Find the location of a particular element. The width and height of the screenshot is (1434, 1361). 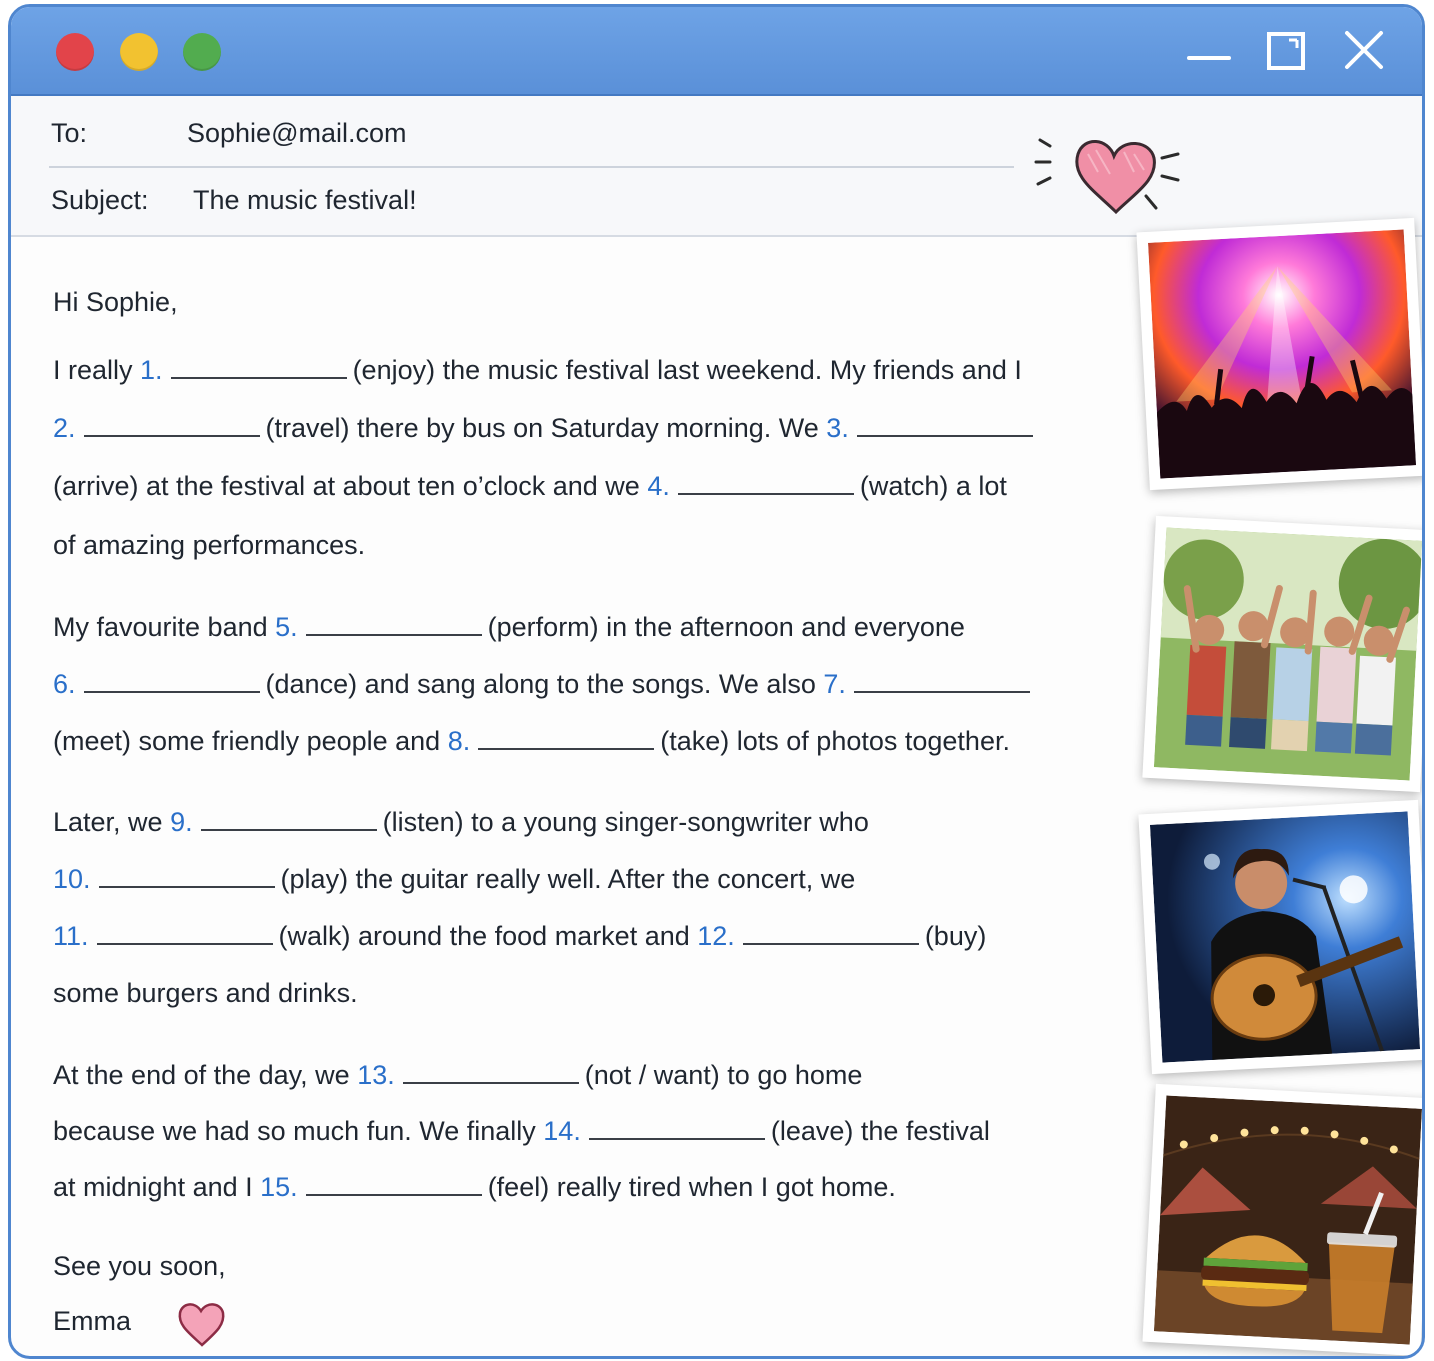

blank-number: 15. is located at coordinates (279, 1187).